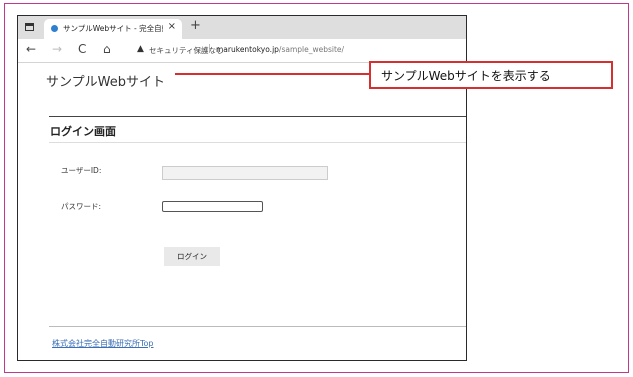  I want to click on forward-icon: →, so click(57, 49).